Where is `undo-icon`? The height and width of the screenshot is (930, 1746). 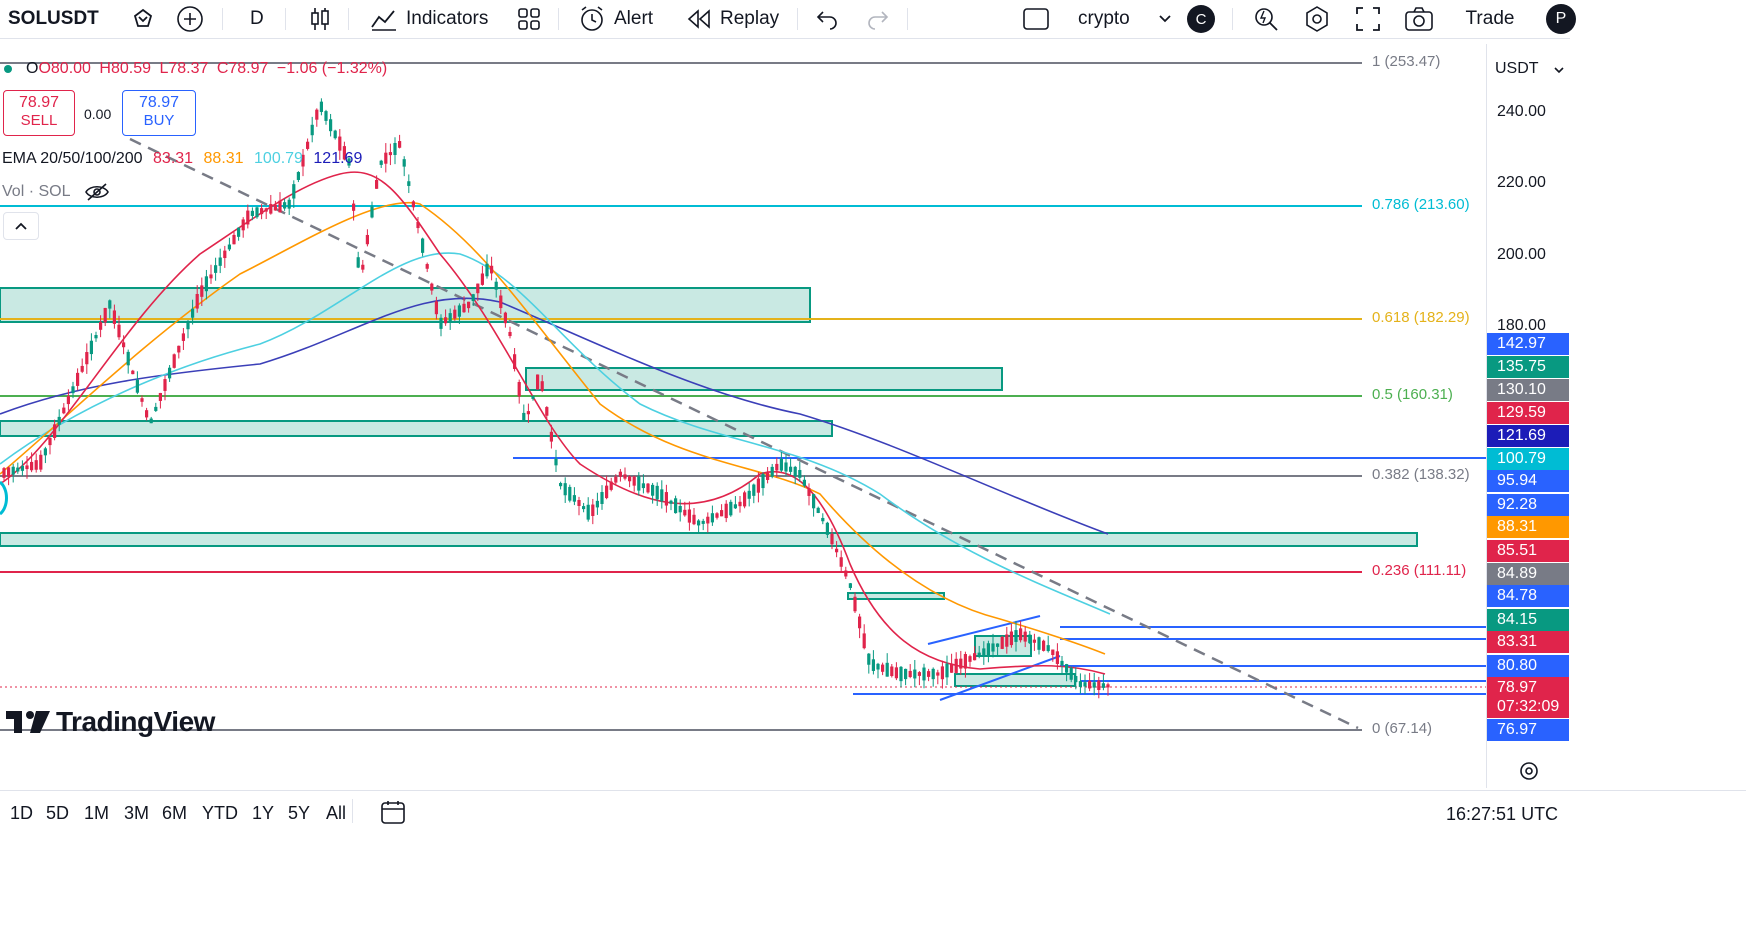
undo-icon is located at coordinates (827, 19).